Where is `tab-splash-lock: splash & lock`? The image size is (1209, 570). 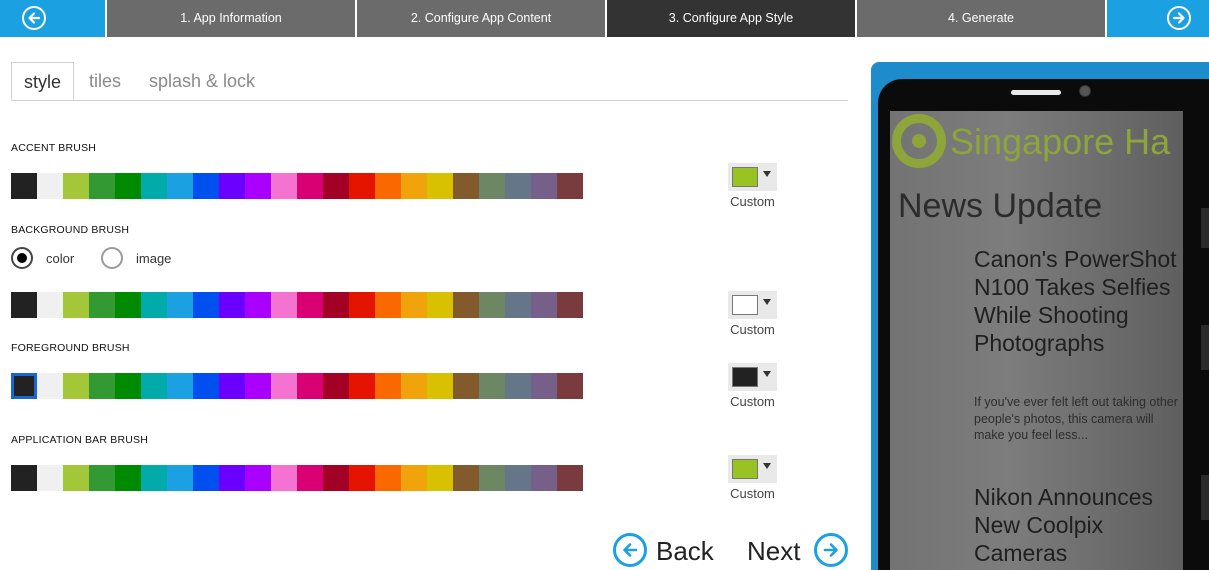 tab-splash-lock: splash & lock is located at coordinates (202, 81).